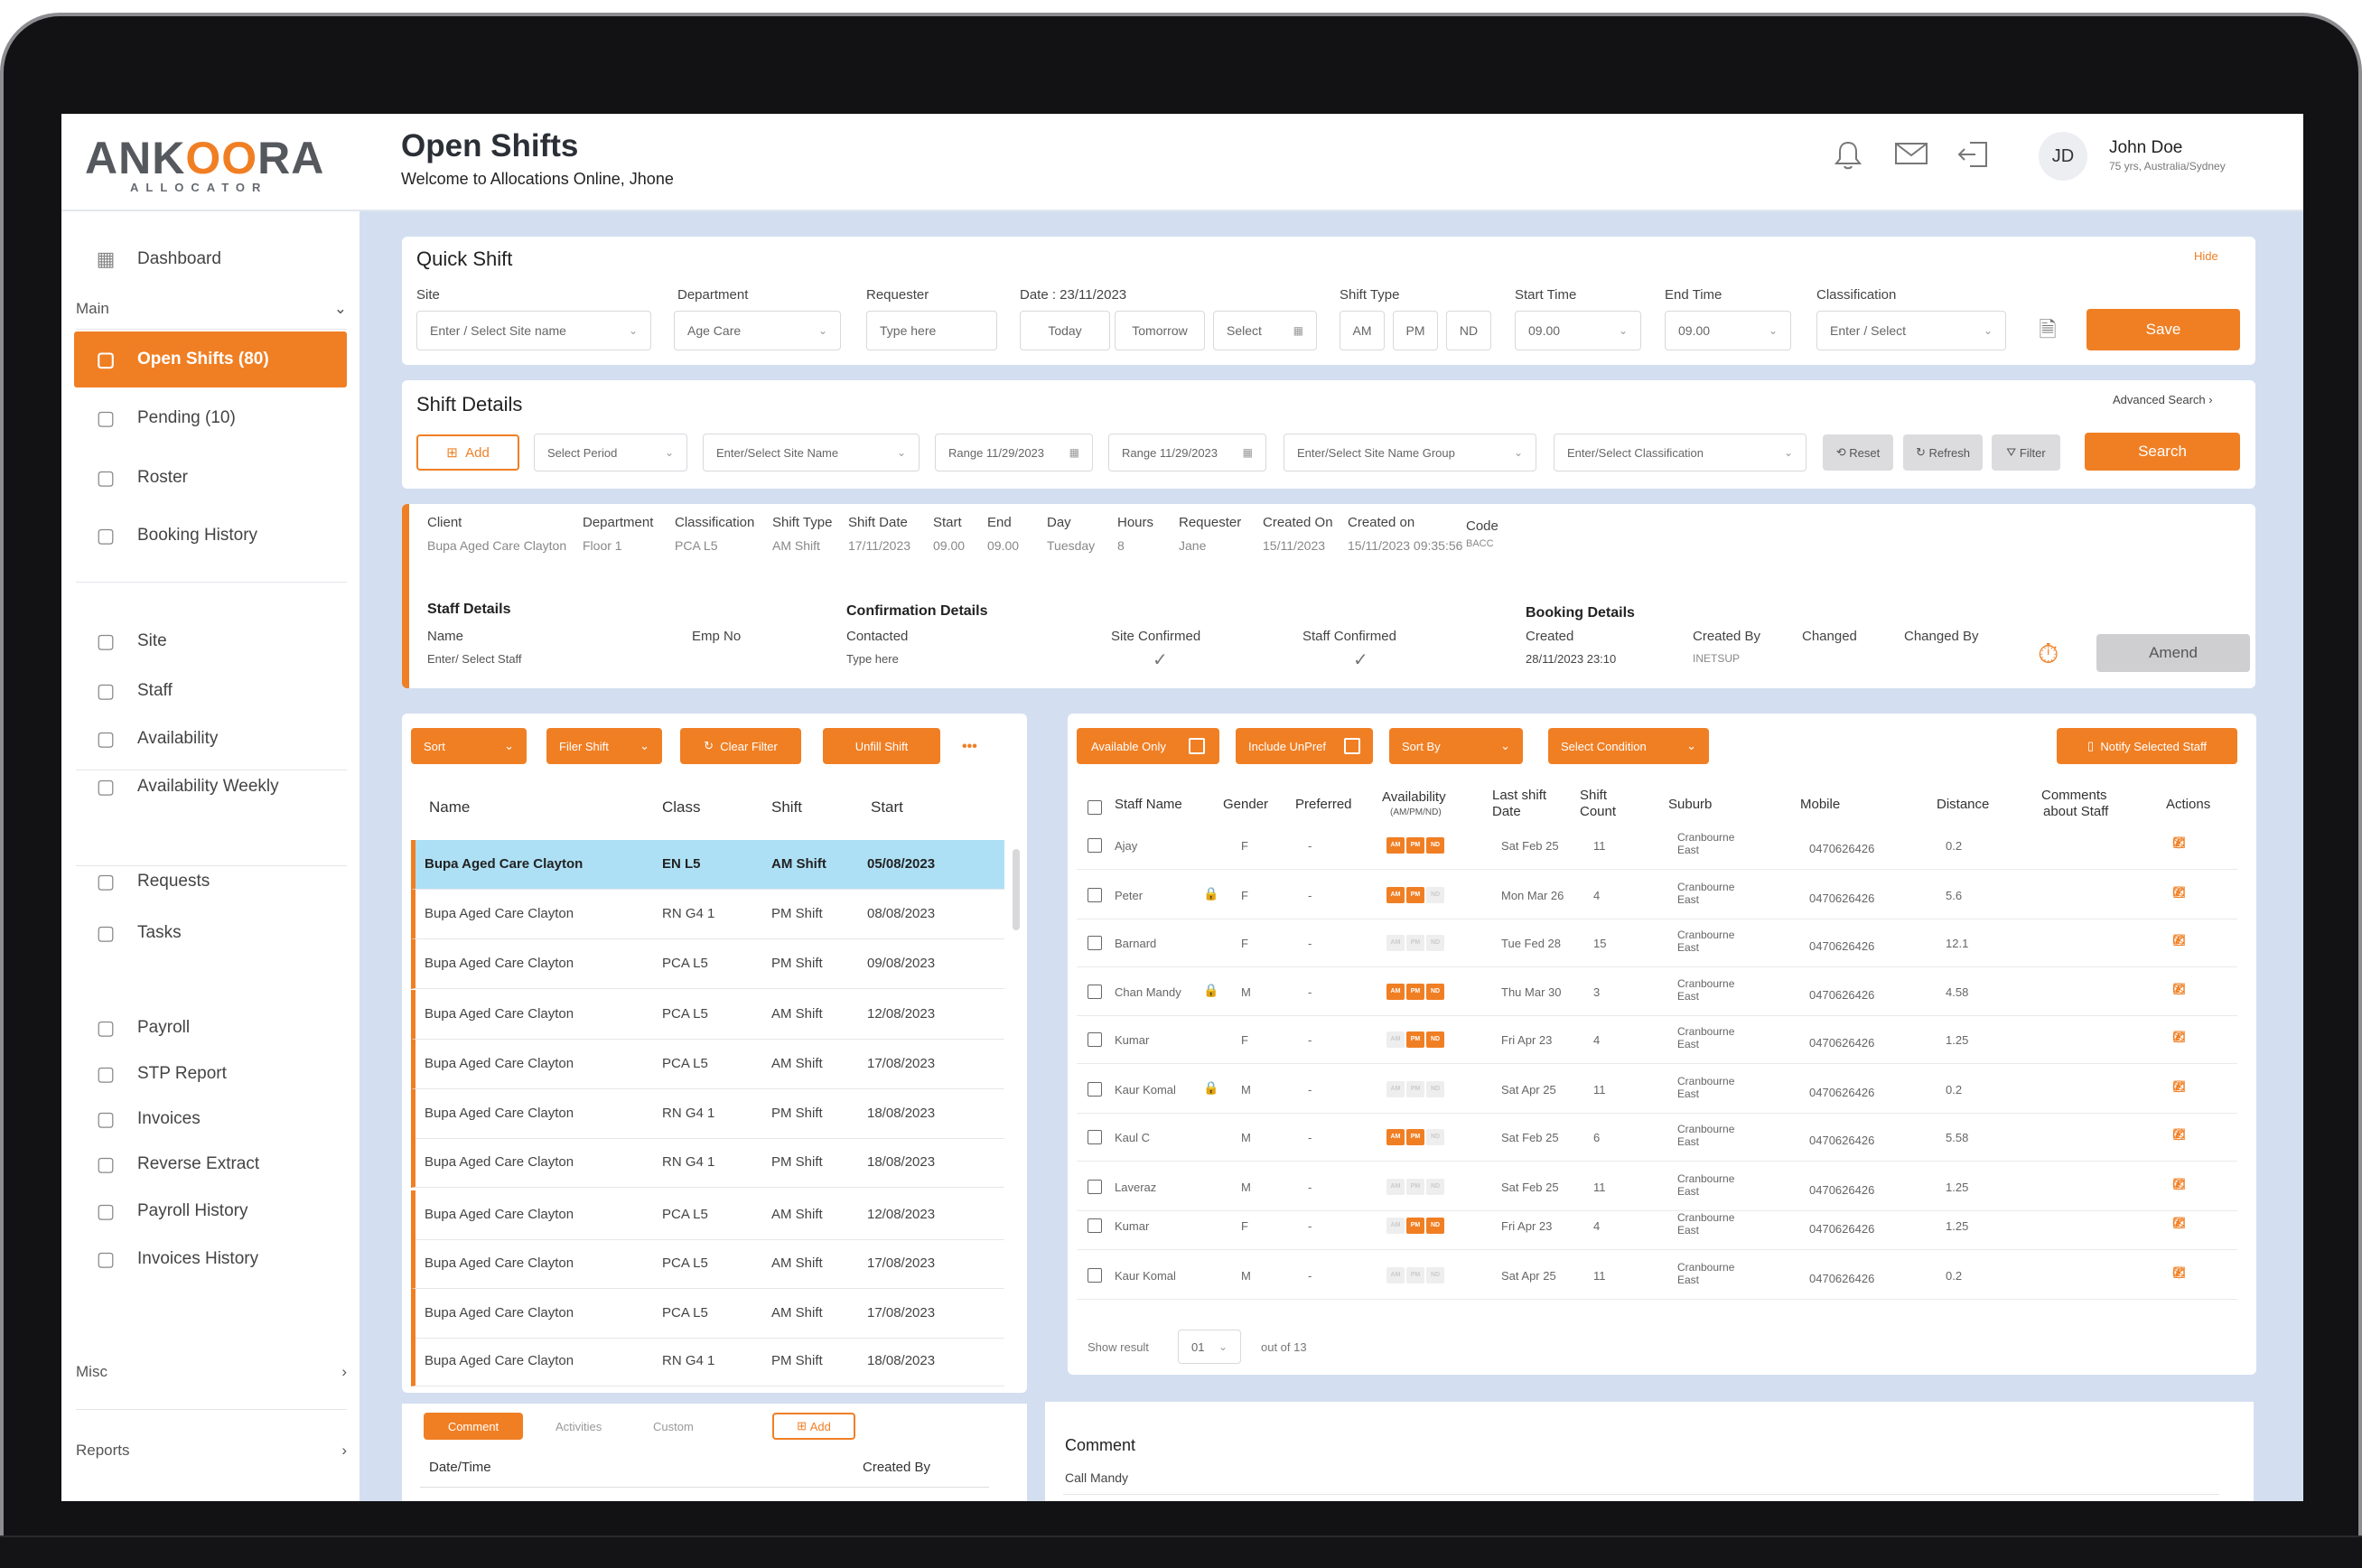  I want to click on tab-comment: Comment, so click(473, 1426).